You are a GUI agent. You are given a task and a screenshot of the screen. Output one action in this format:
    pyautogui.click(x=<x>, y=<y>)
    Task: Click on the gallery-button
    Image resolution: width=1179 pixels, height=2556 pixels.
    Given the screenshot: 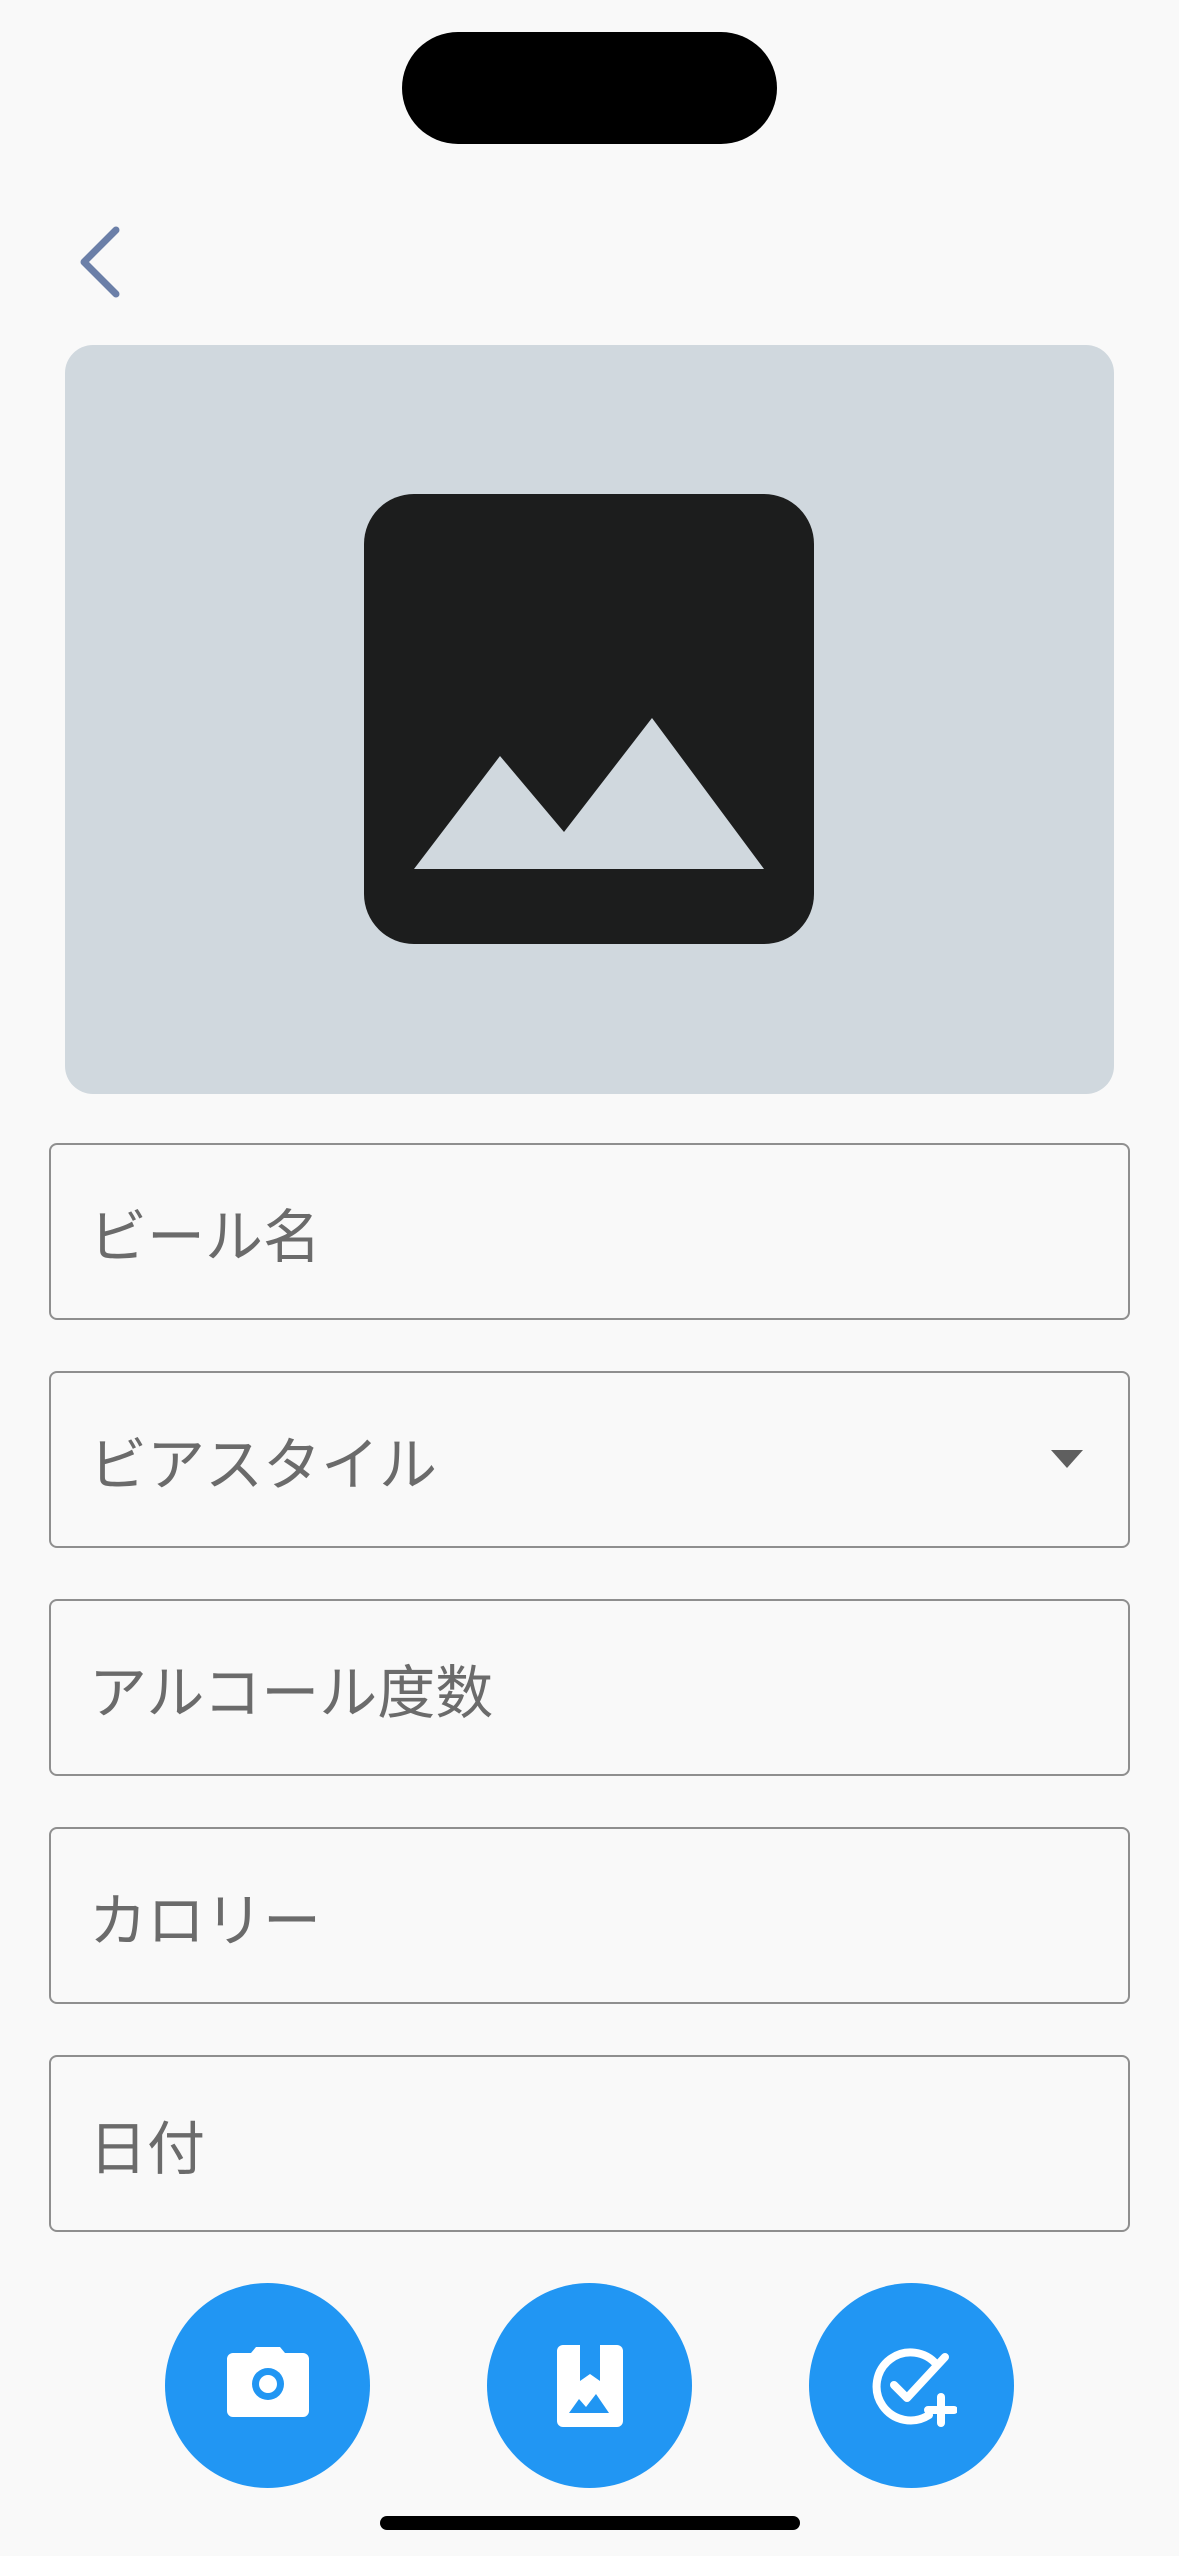 What is the action you would take?
    pyautogui.click(x=589, y=2385)
    